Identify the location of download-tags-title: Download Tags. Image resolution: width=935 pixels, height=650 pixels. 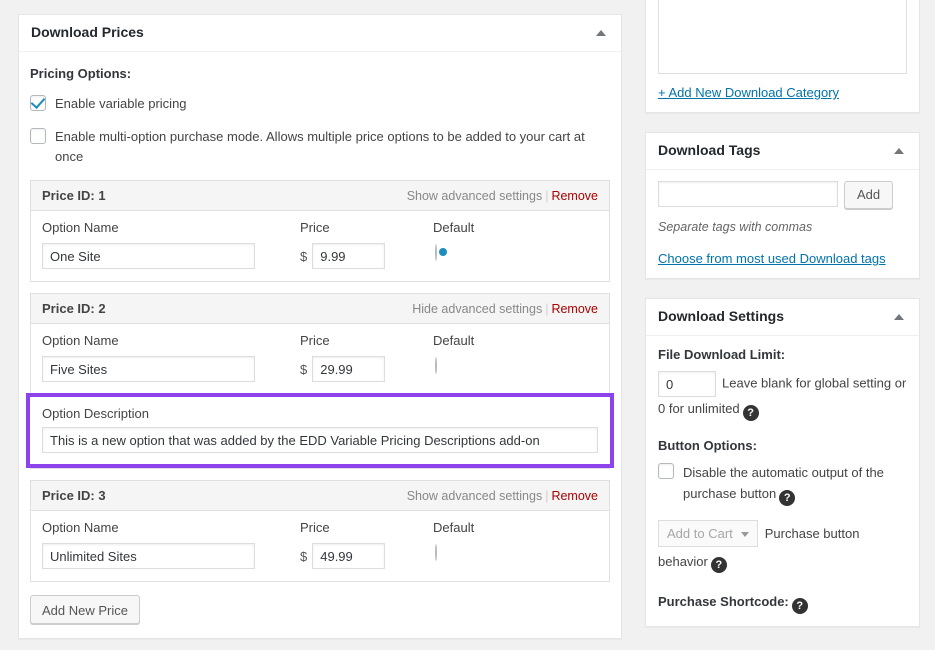
(709, 150).